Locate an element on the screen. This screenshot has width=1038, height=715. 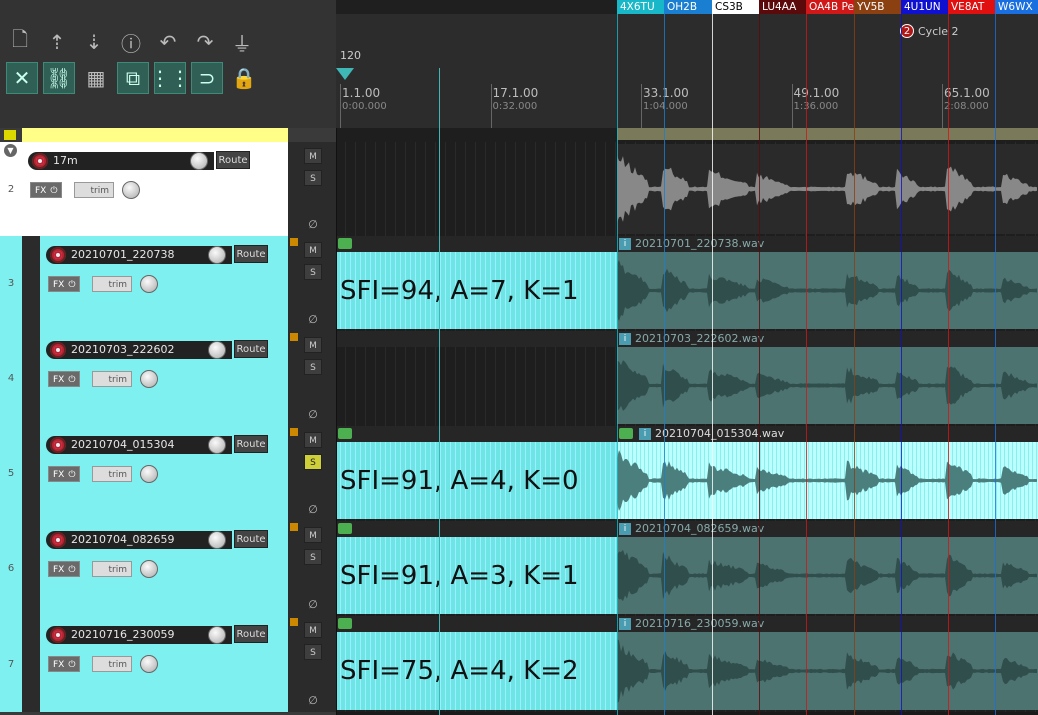
track-header: 3 20210701_220738 Route FX ⏻ trim M S ∅ is located at coordinates (168, 284).